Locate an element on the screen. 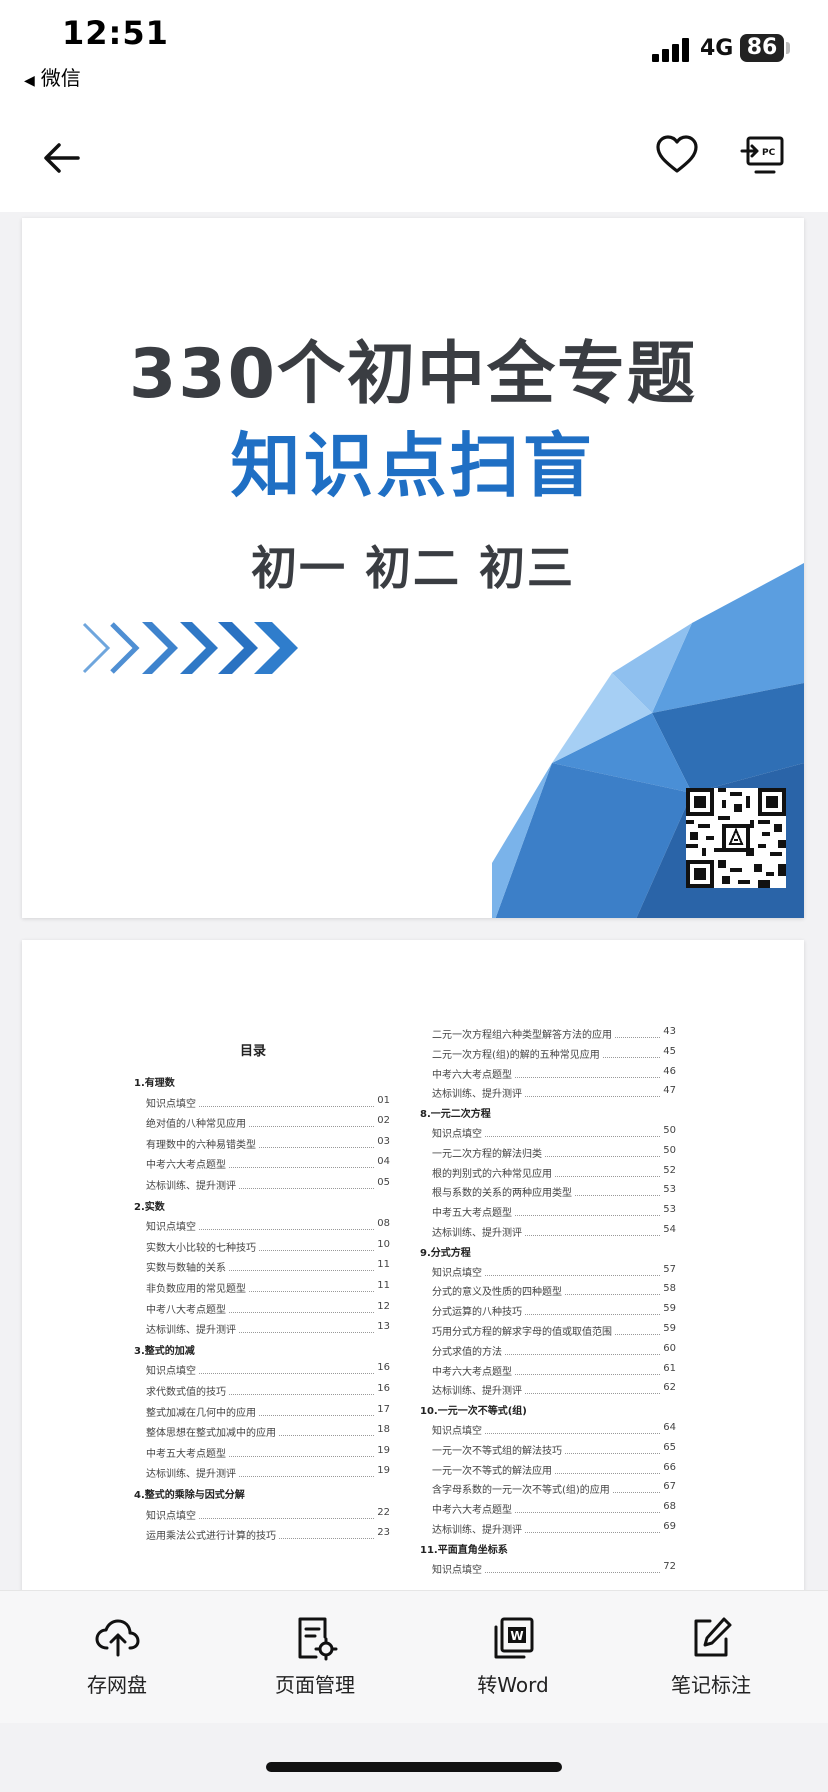 This screenshot has height=1792, width=828. toc-entry-page: 19 is located at coordinates (383, 1450).